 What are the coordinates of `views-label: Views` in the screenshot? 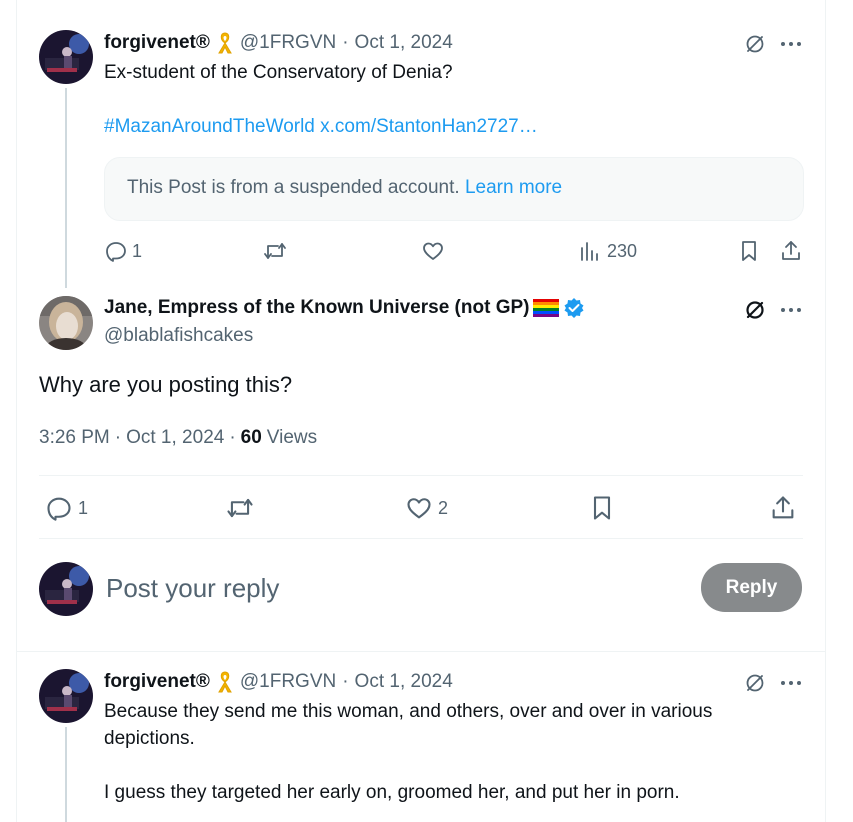 It's located at (292, 437).